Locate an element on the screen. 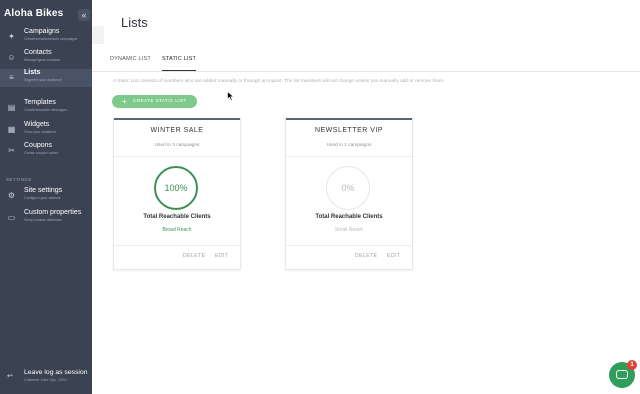 The width and height of the screenshot is (640, 394). properties-icon: ▭ is located at coordinates (11, 217).